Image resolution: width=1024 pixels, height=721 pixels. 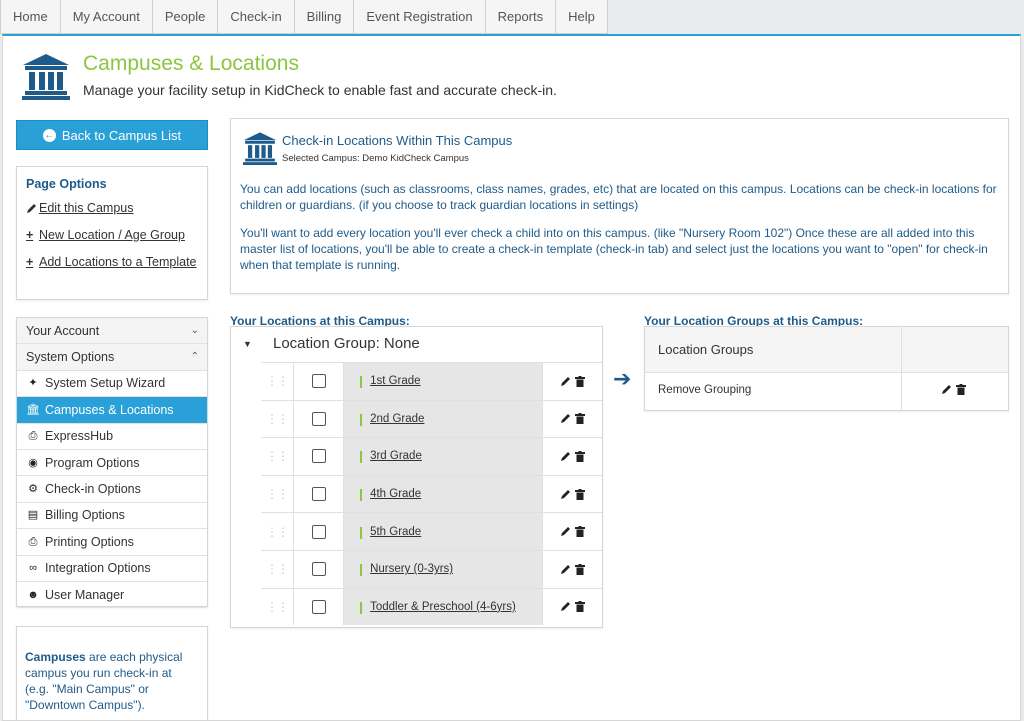 What do you see at coordinates (397, 419) in the screenshot?
I see `location-name-link: 2nd Grade` at bounding box center [397, 419].